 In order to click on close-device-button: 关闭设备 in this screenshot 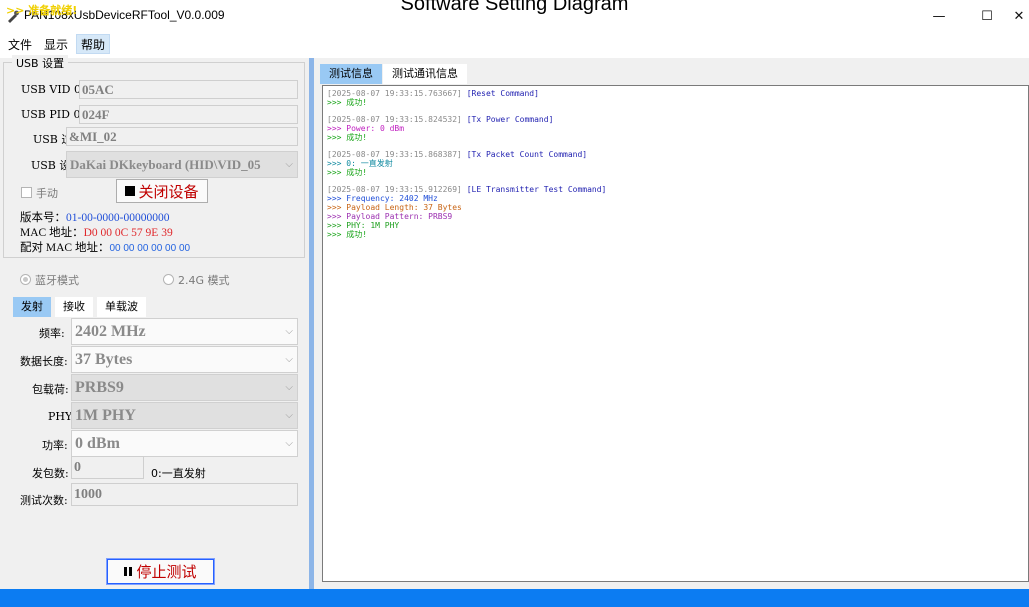, I will do `click(162, 191)`.